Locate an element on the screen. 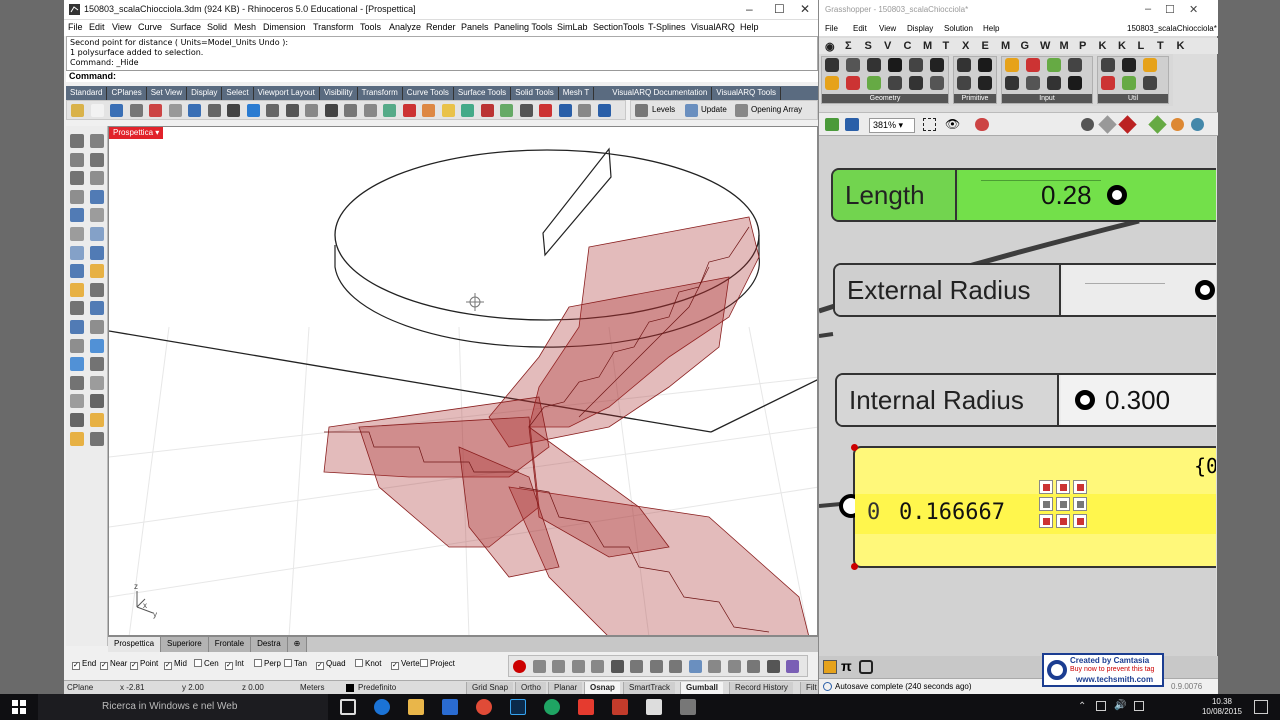  pi-icon: π is located at coordinates (846, 666).